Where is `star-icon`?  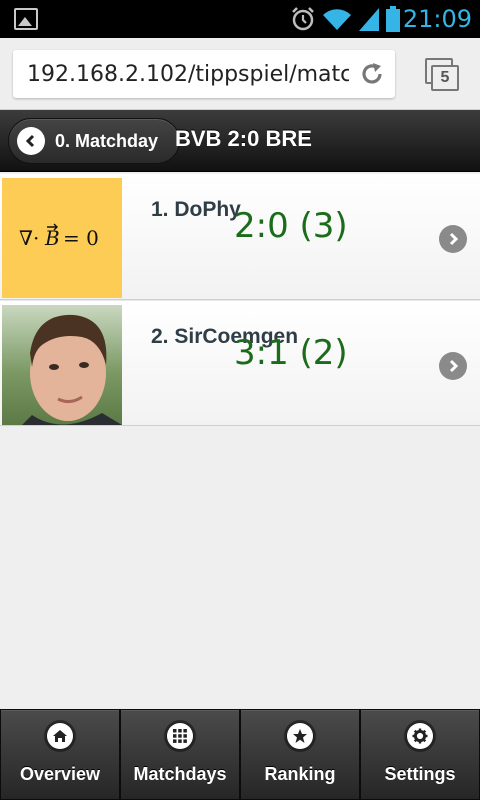 star-icon is located at coordinates (300, 736).